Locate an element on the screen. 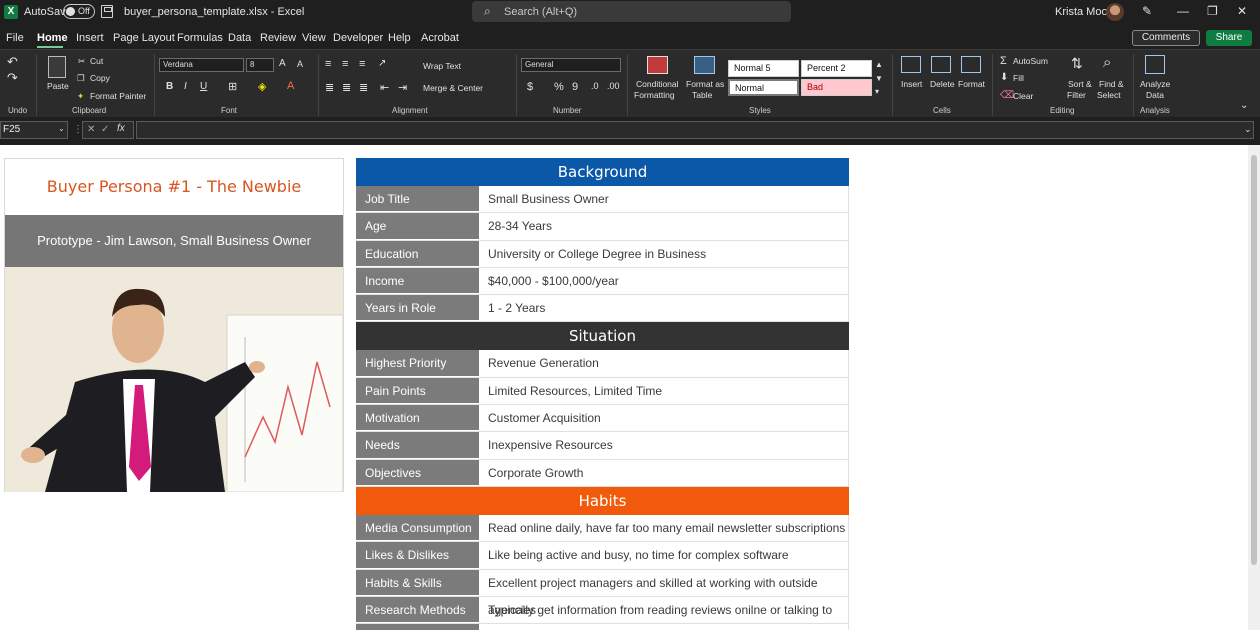 Image resolution: width=1260 pixels, height=630 pixels. merge-center-button: Merge & Center is located at coordinates (453, 88).